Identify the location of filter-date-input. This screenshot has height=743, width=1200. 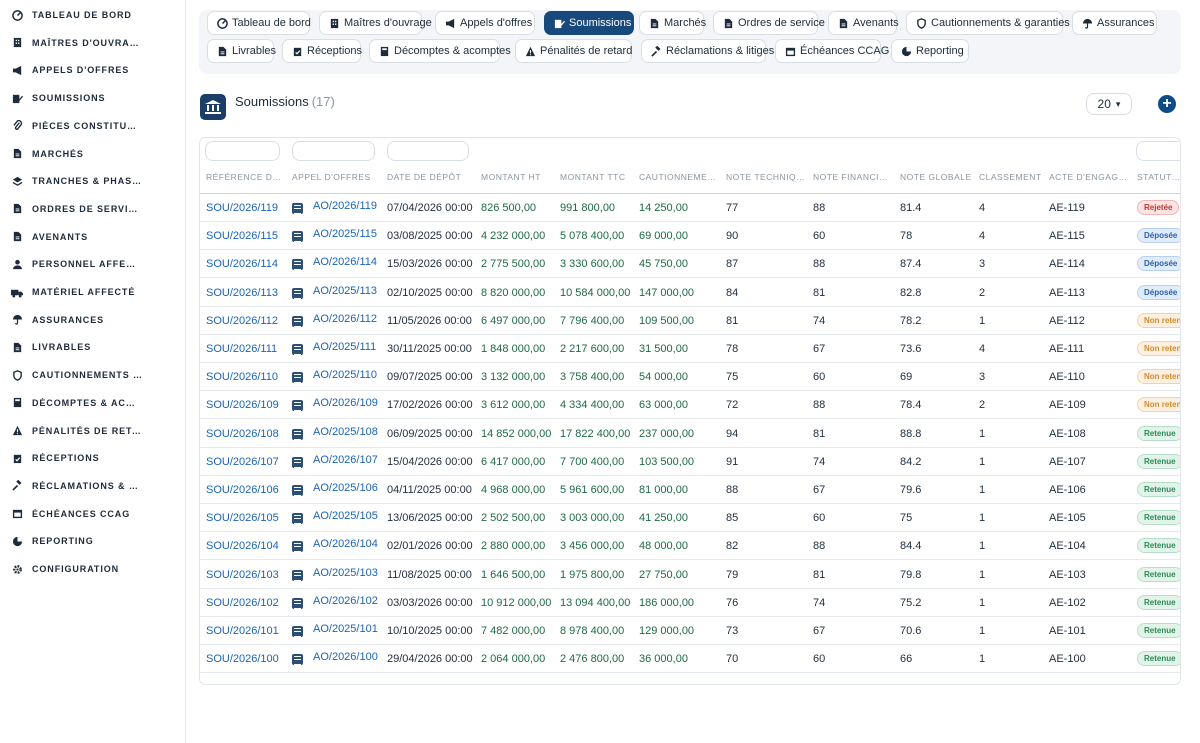
(428, 151).